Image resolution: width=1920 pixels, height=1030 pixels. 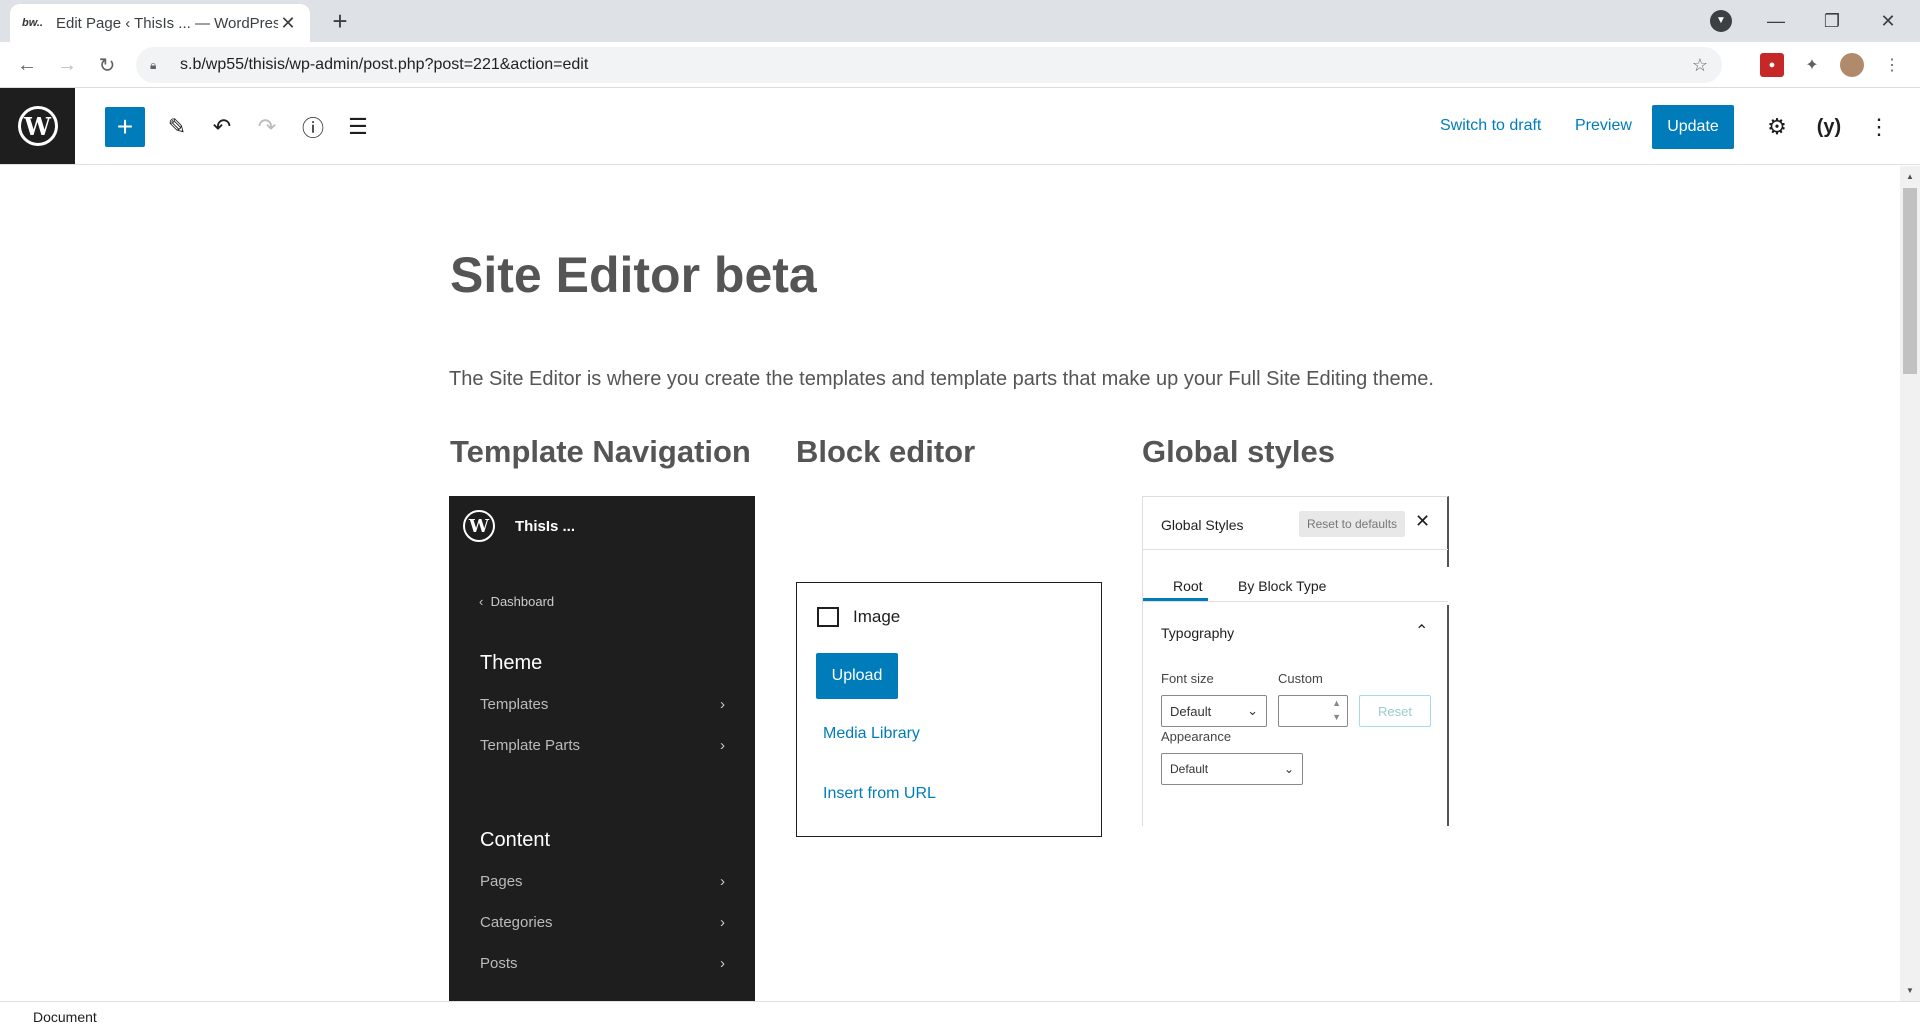 I want to click on scroll-up-icon: ▲, so click(x=1910, y=176).